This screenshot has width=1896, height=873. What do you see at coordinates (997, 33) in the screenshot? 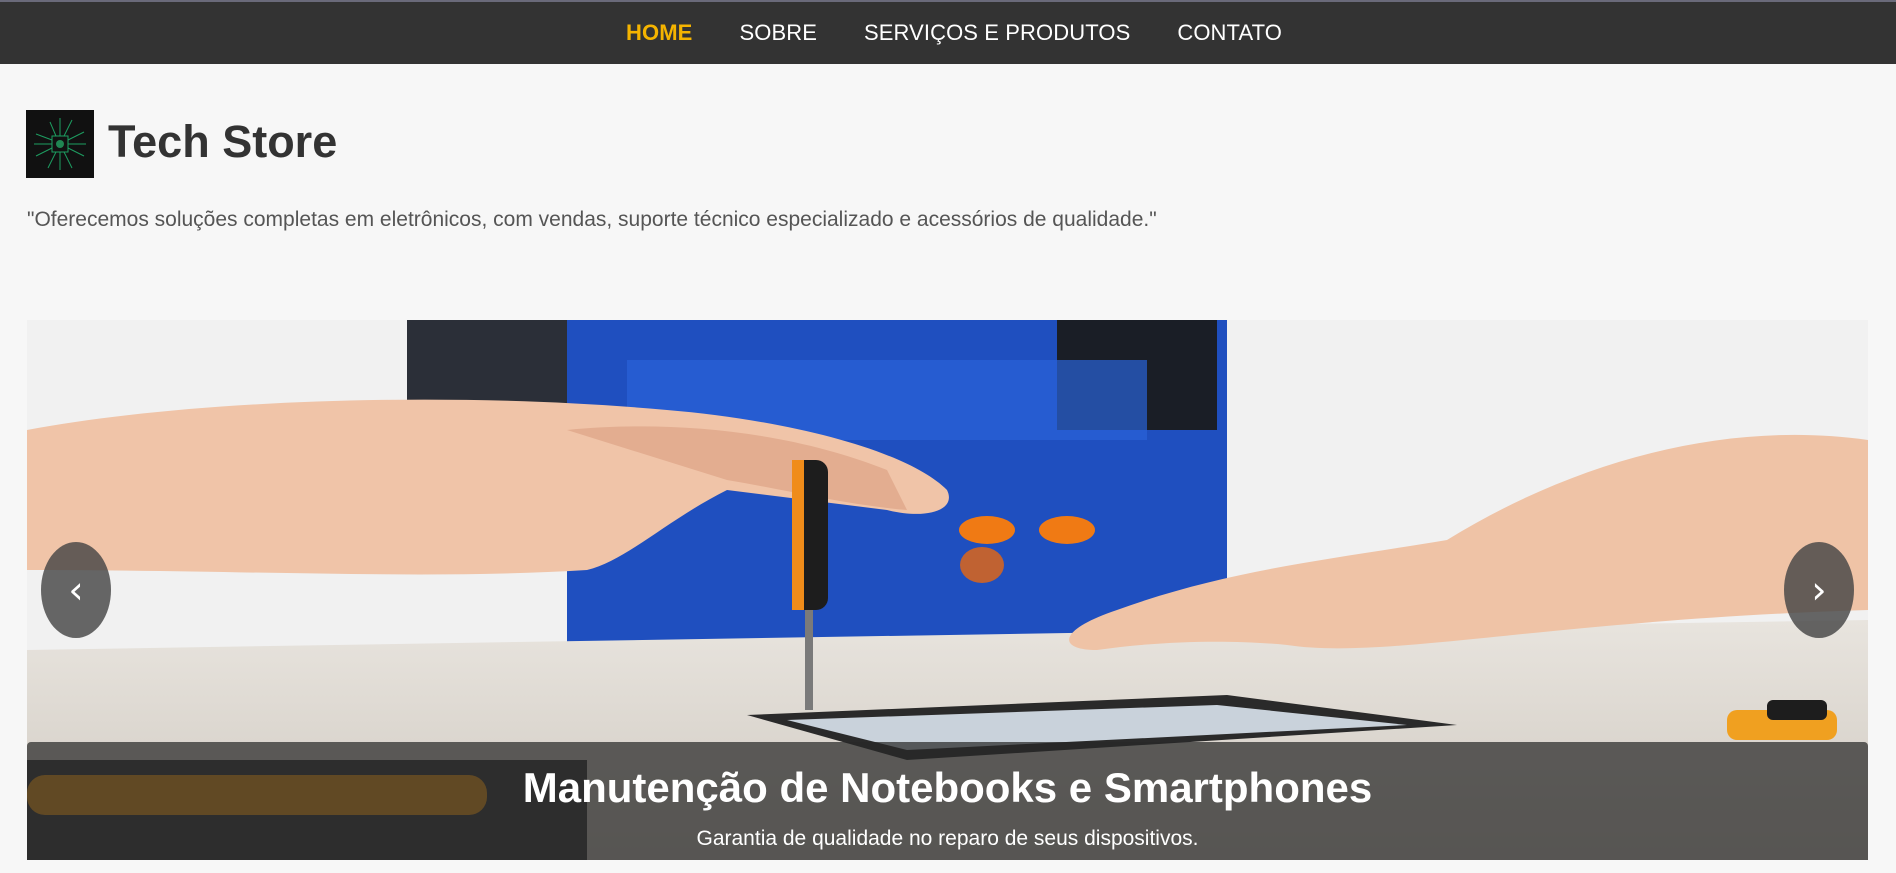
I see `nav-item-servicos-produtos: SERVIÇOS E PRODUTOS` at bounding box center [997, 33].